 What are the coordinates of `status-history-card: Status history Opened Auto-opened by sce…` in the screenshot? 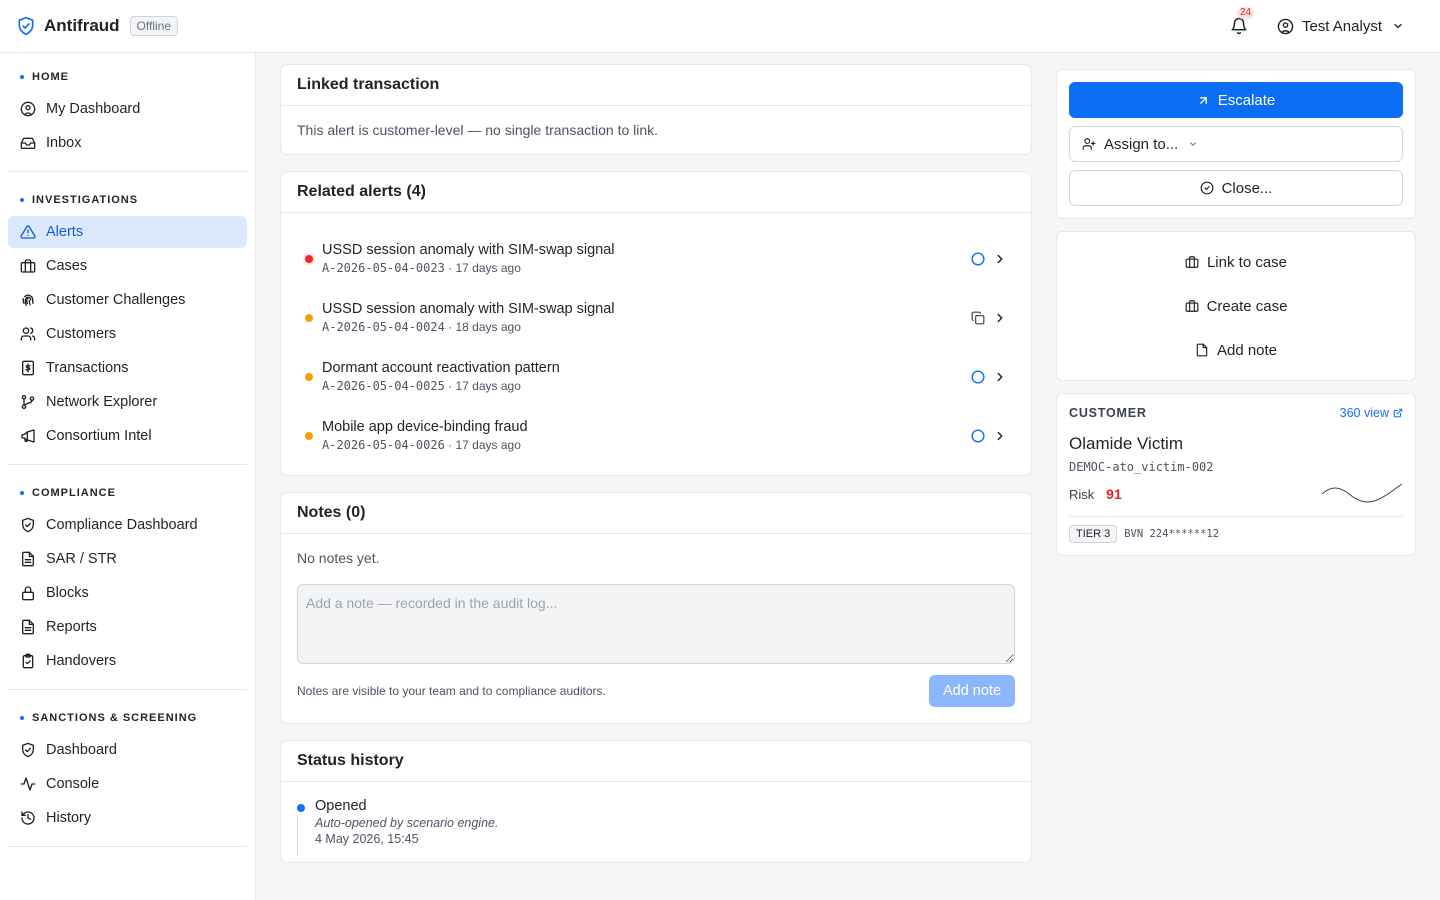 It's located at (656, 801).